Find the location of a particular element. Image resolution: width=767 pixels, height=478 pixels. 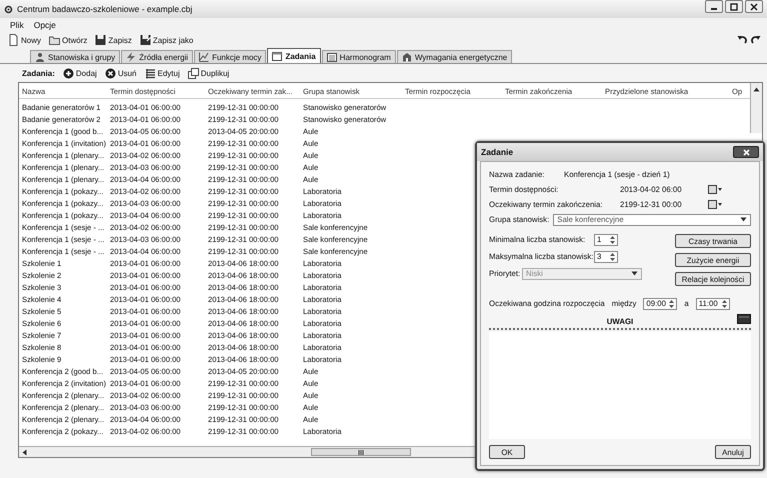

menu-item: Plik is located at coordinates (17, 25).